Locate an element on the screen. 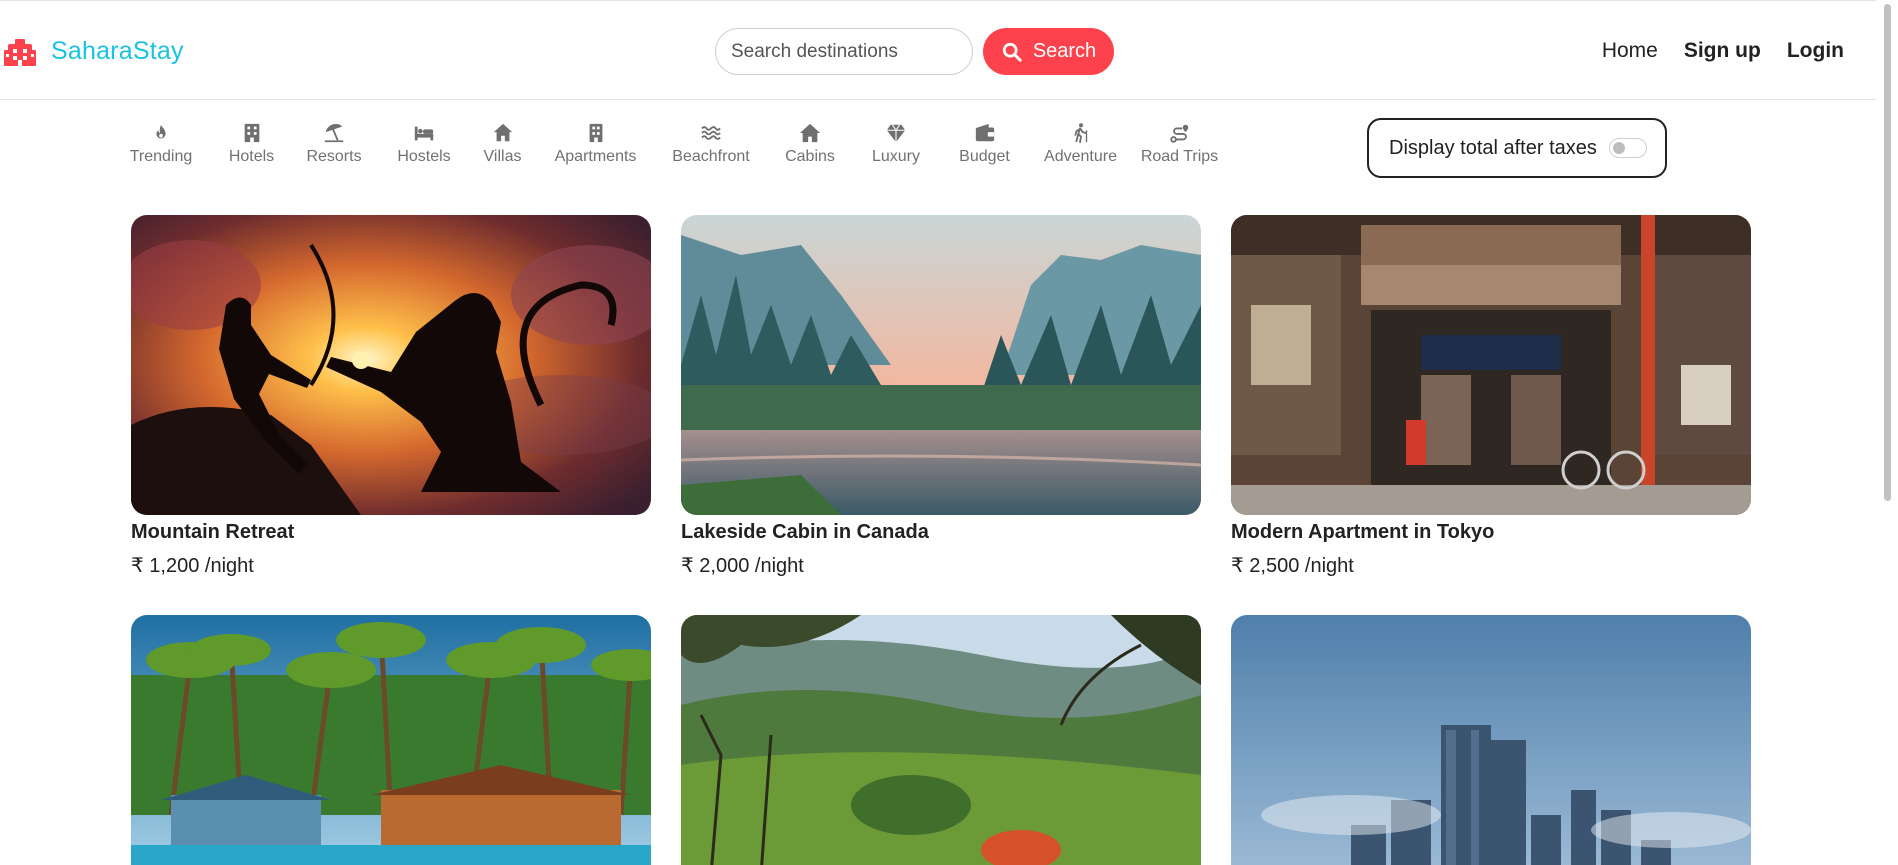 This screenshot has height=865, width=1898. tax-switch is located at coordinates (1627, 148).